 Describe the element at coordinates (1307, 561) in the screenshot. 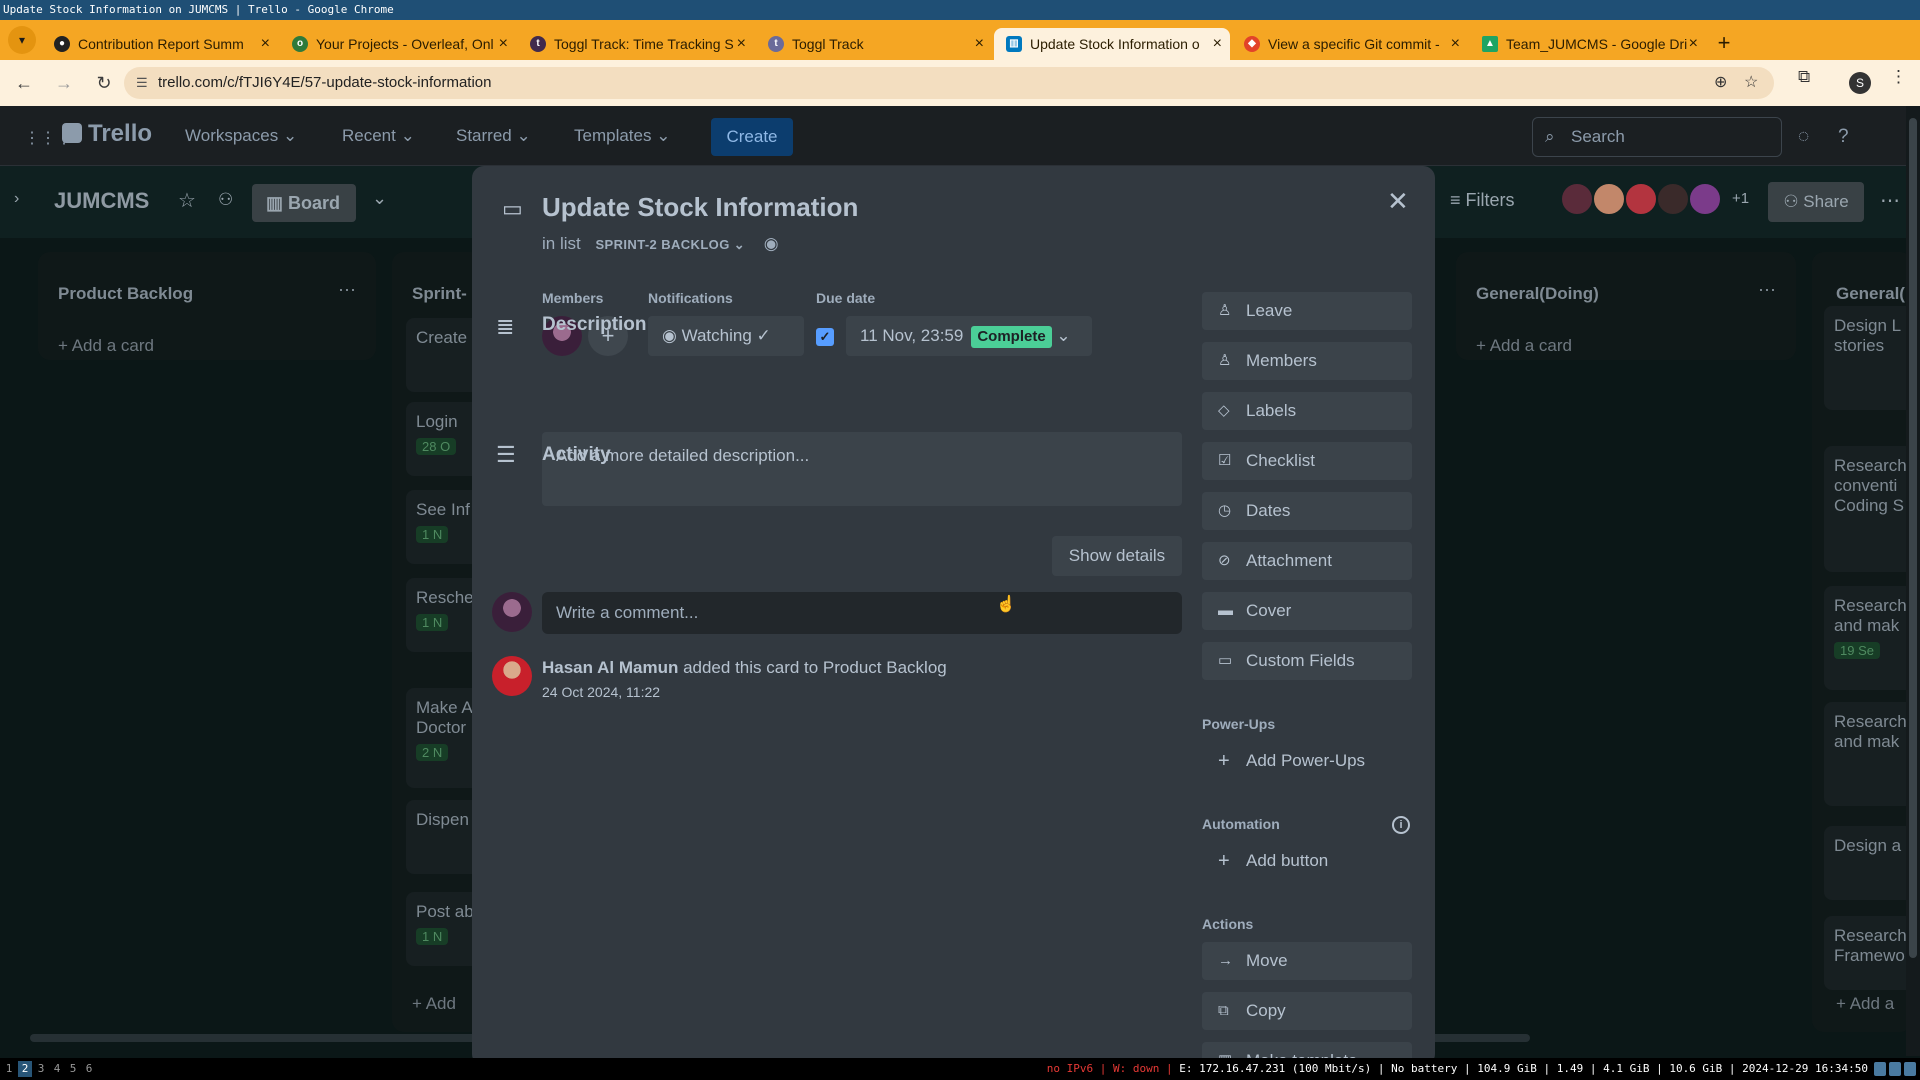

I see `attachment-button: ⊘ Attachment` at that location.